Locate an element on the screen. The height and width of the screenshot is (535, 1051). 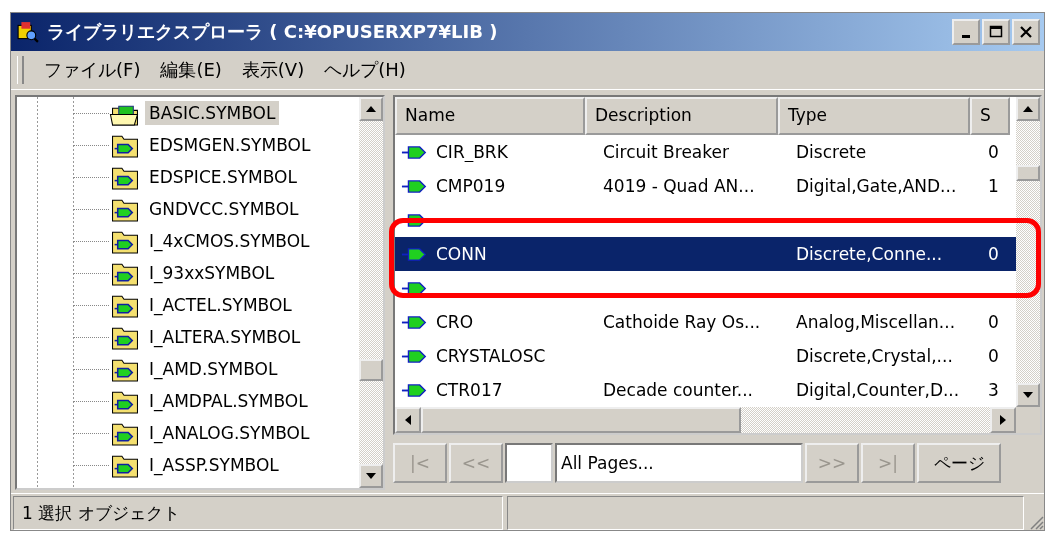
scroll-left-button is located at coordinates (408, 420).